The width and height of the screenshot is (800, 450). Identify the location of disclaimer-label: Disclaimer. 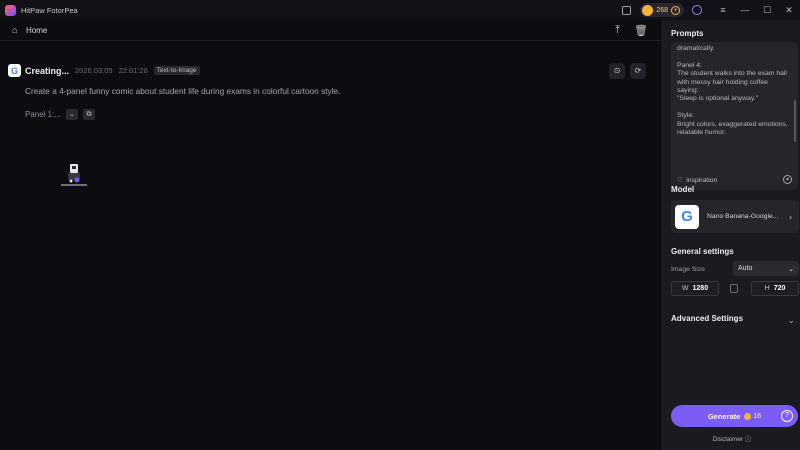
(728, 439).